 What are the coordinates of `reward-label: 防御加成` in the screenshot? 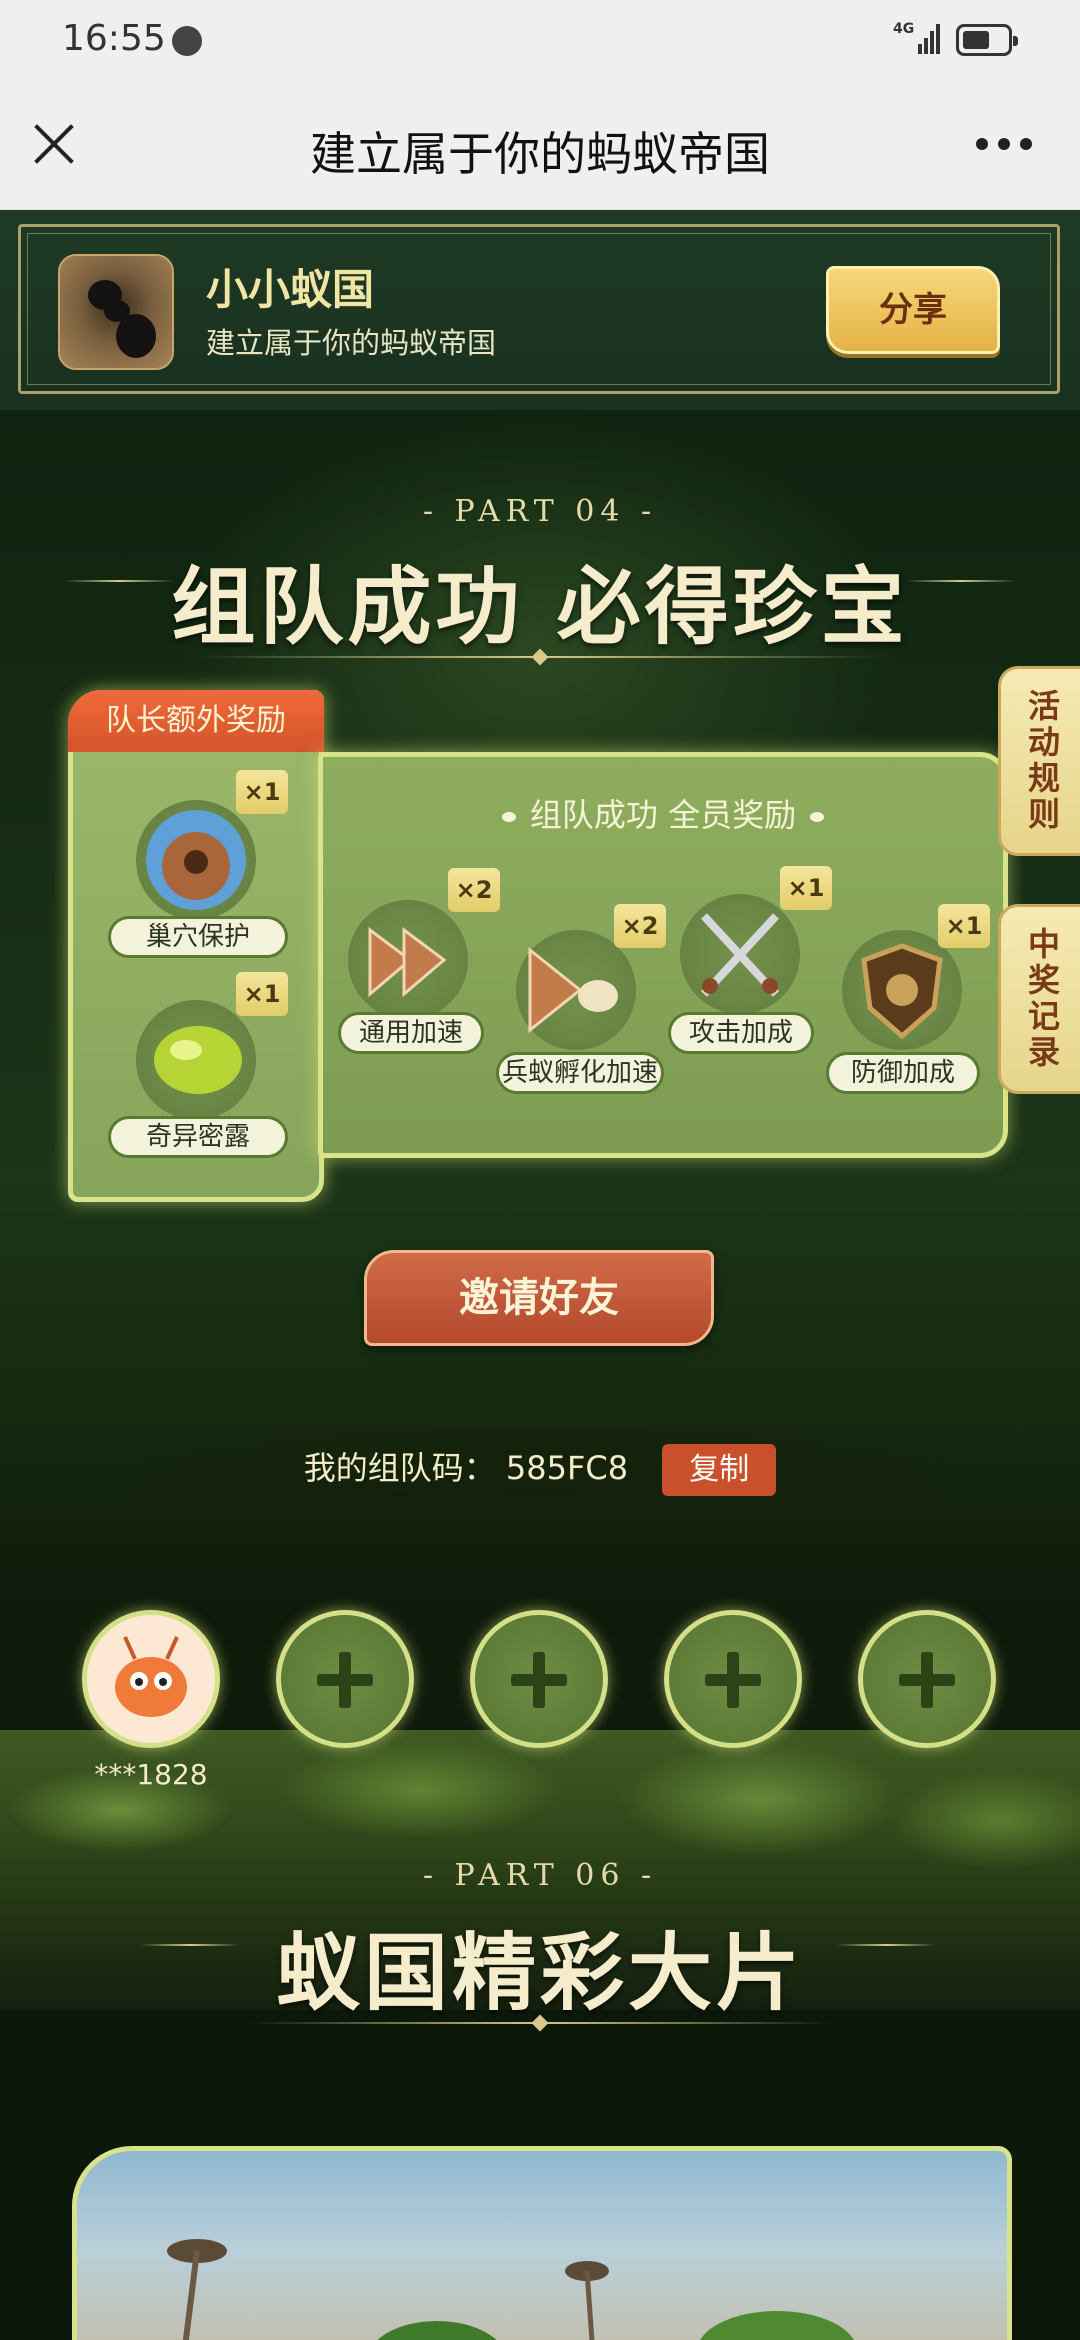 It's located at (903, 1073).